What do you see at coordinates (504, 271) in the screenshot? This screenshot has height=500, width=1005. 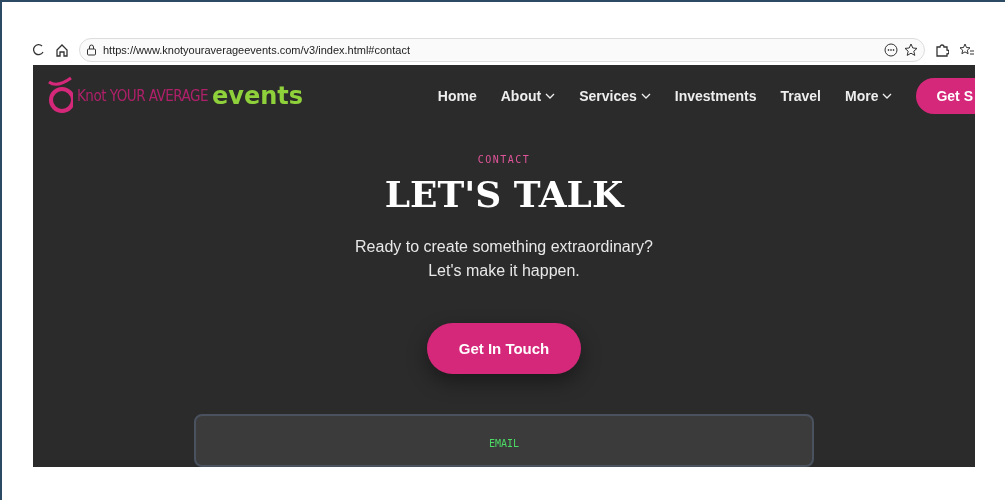 I see `subtitle: Let's make it happen.` at bounding box center [504, 271].